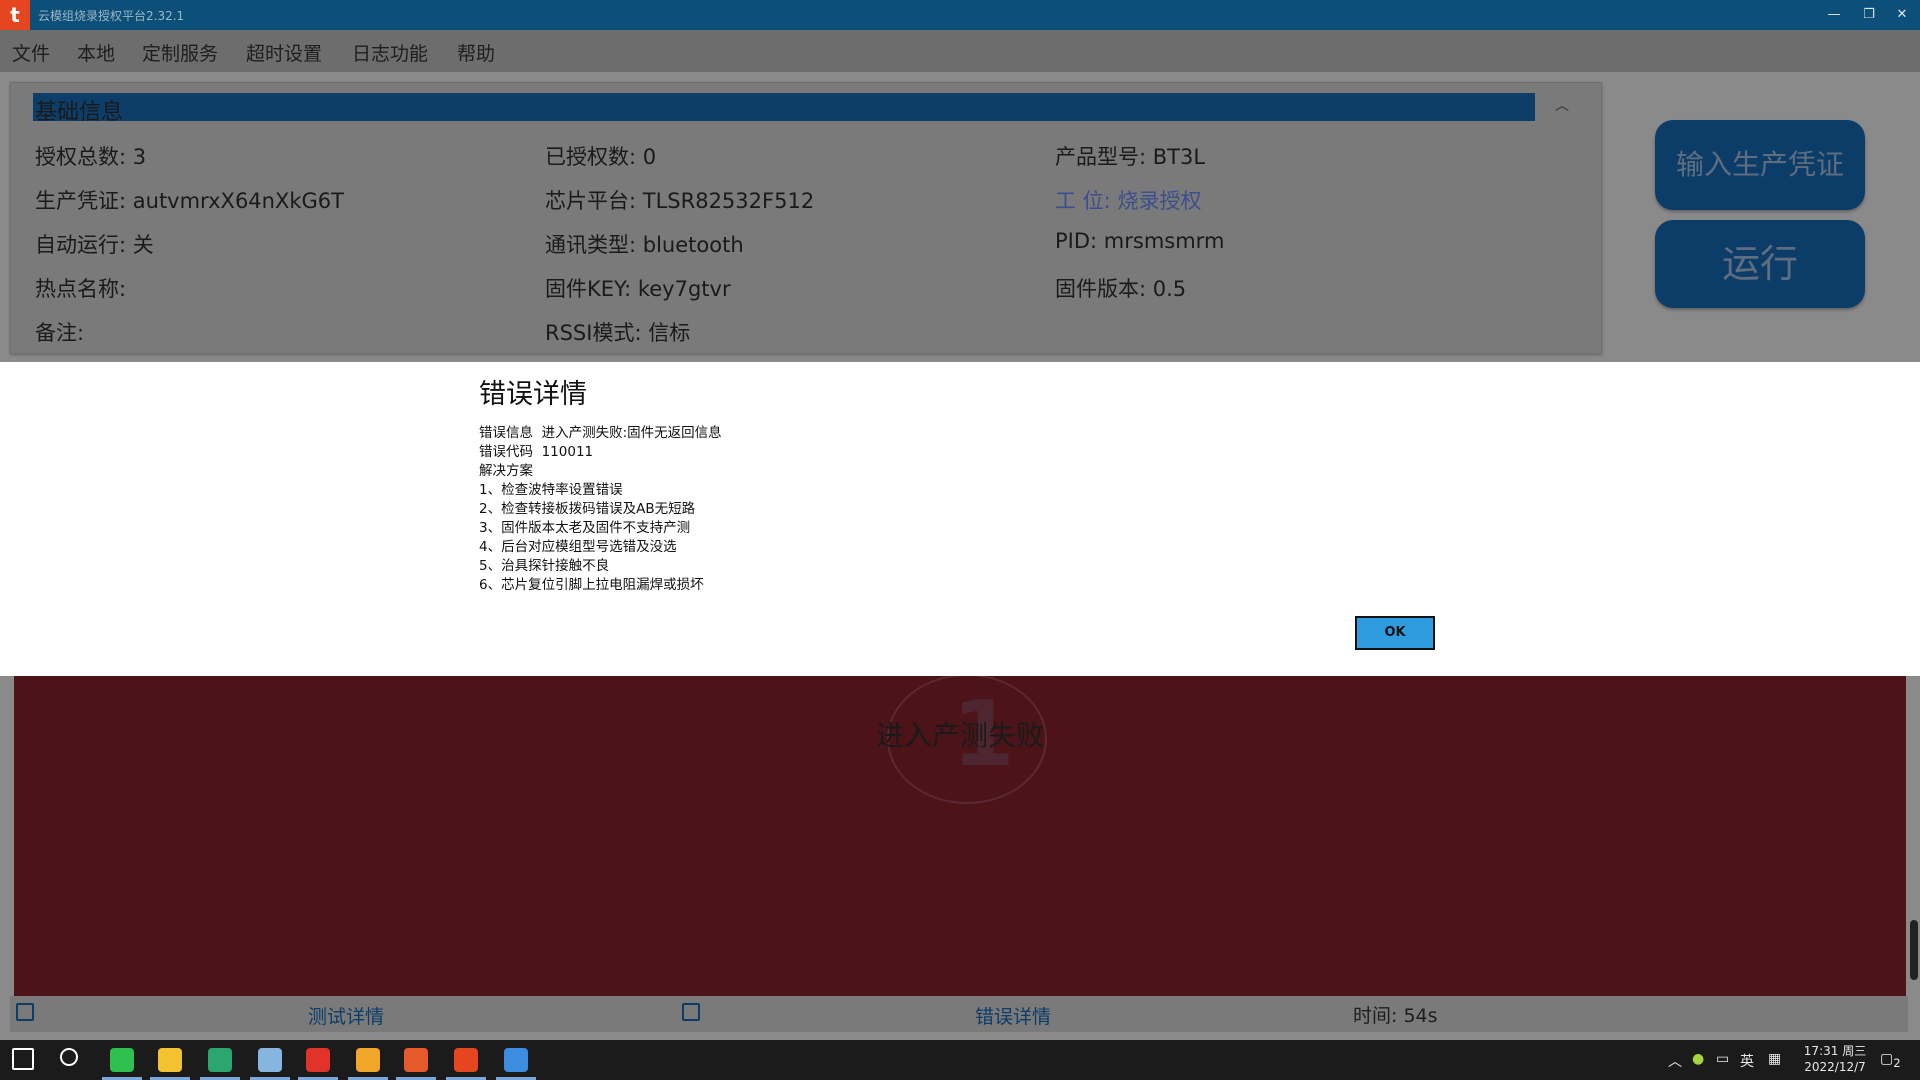  What do you see at coordinates (638, 289) in the screenshot?
I see `field-firmware-key: 固件KEY: key7gtvr` at bounding box center [638, 289].